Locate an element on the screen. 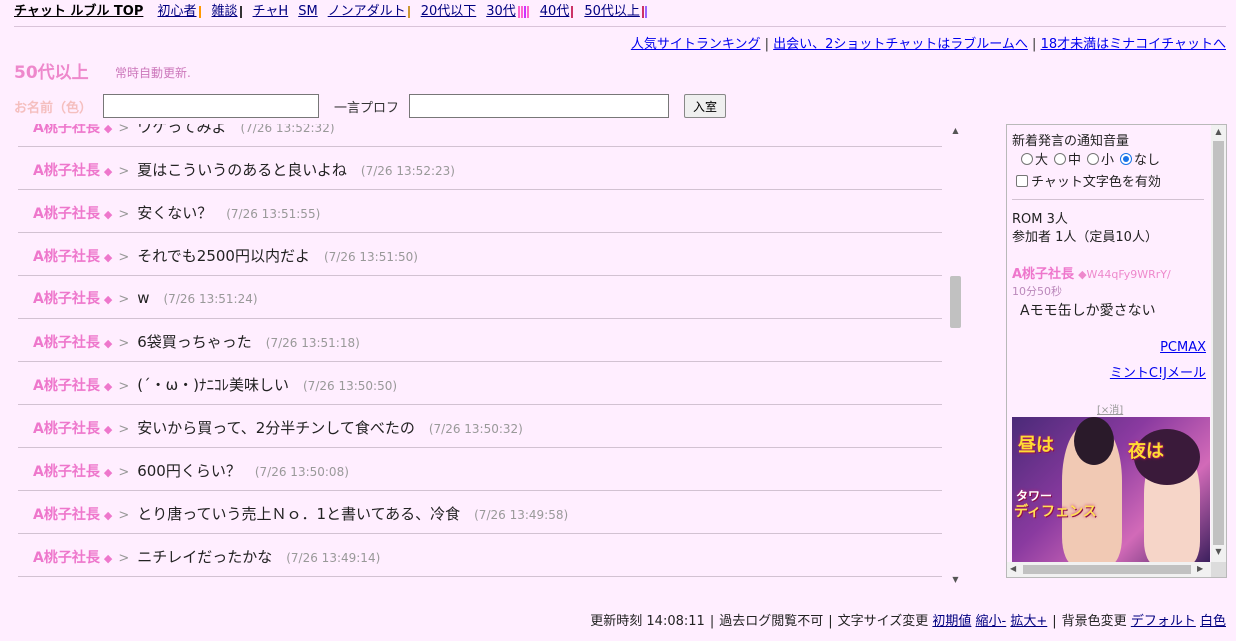 The width and height of the screenshot is (1236, 641). update-time: 更新時刻 14:08:11 is located at coordinates (647, 621).